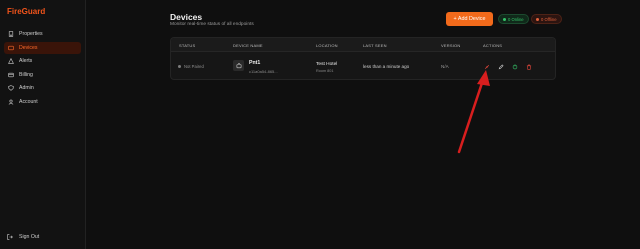  I want to click on device-name: Pnt1, so click(255, 63).